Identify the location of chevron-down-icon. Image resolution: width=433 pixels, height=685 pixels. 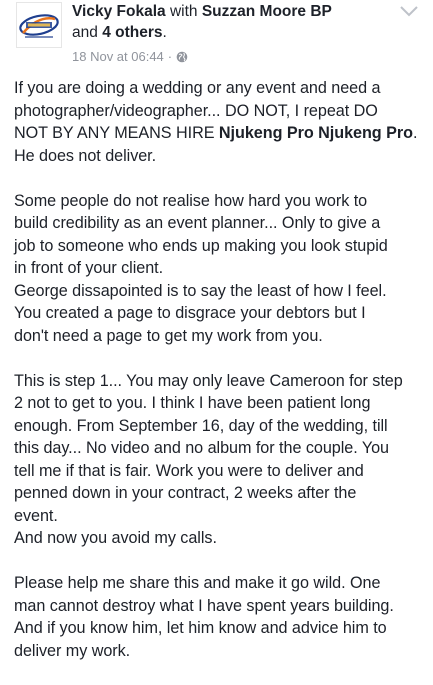
(409, 11).